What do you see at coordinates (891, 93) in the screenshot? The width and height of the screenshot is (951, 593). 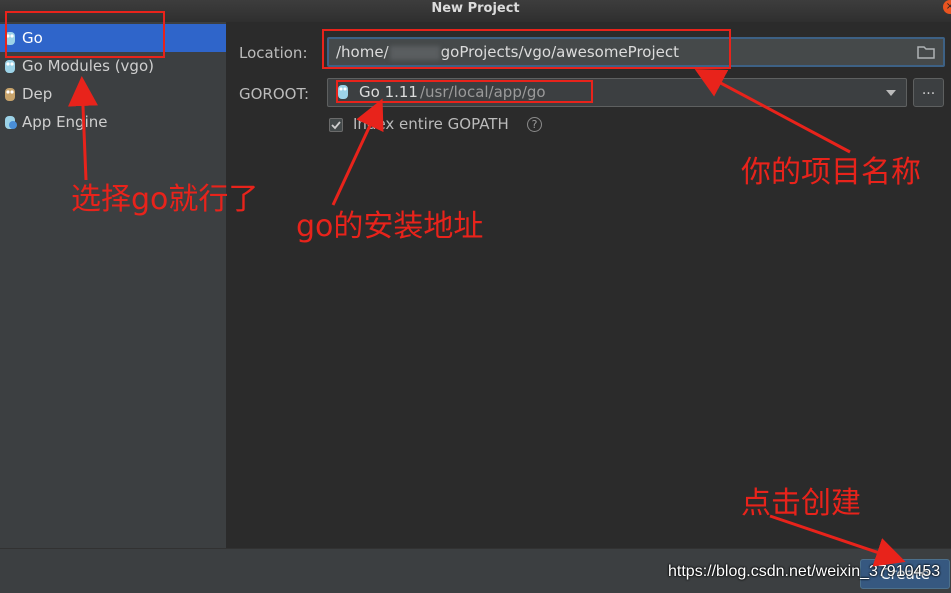 I see `chevron-down-icon` at bounding box center [891, 93].